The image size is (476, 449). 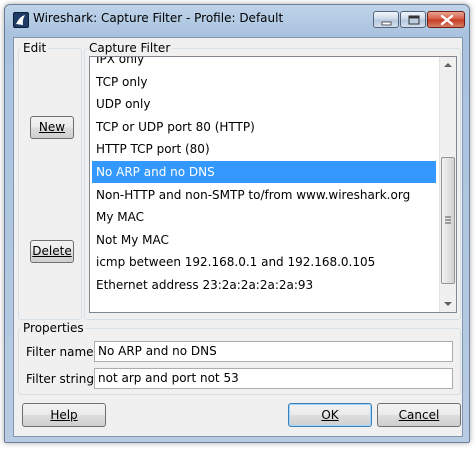 I want to click on cancel-button-label: Cancel, so click(x=419, y=415).